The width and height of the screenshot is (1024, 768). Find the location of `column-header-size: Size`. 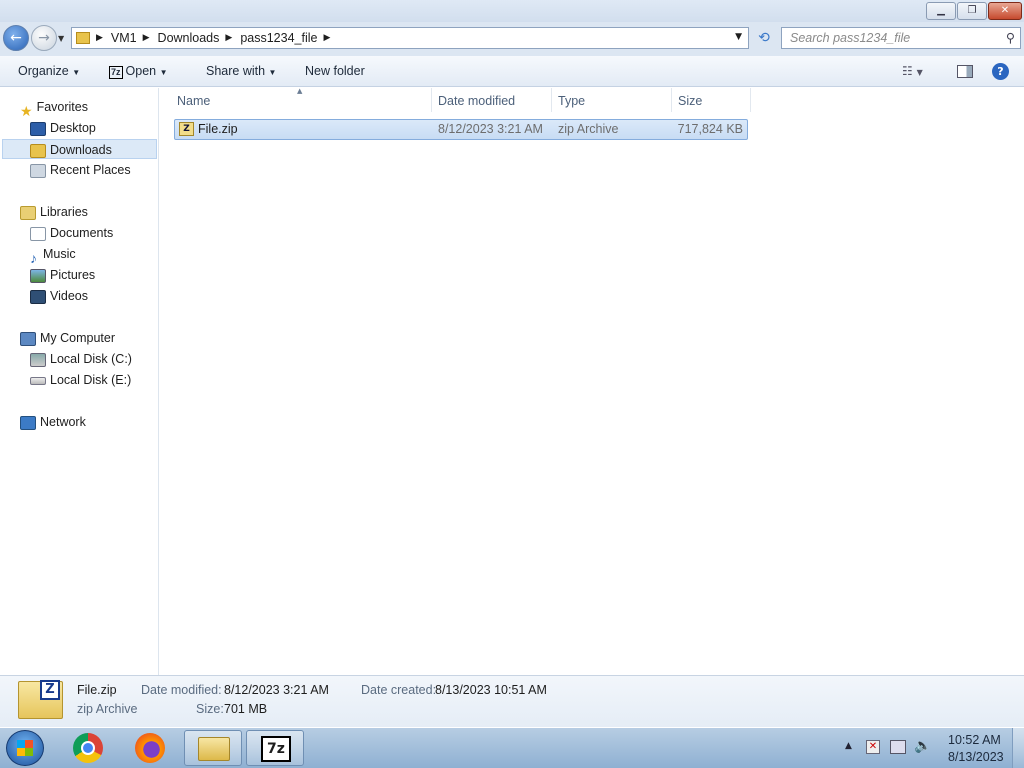

column-header-size: Size is located at coordinates (690, 101).